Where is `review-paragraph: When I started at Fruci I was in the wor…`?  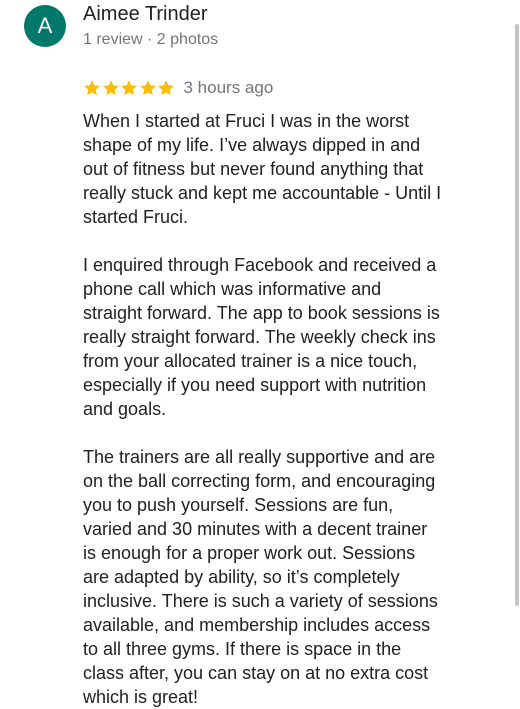 review-paragraph: When I started at Fruci I was in the wor… is located at coordinates (293, 169).